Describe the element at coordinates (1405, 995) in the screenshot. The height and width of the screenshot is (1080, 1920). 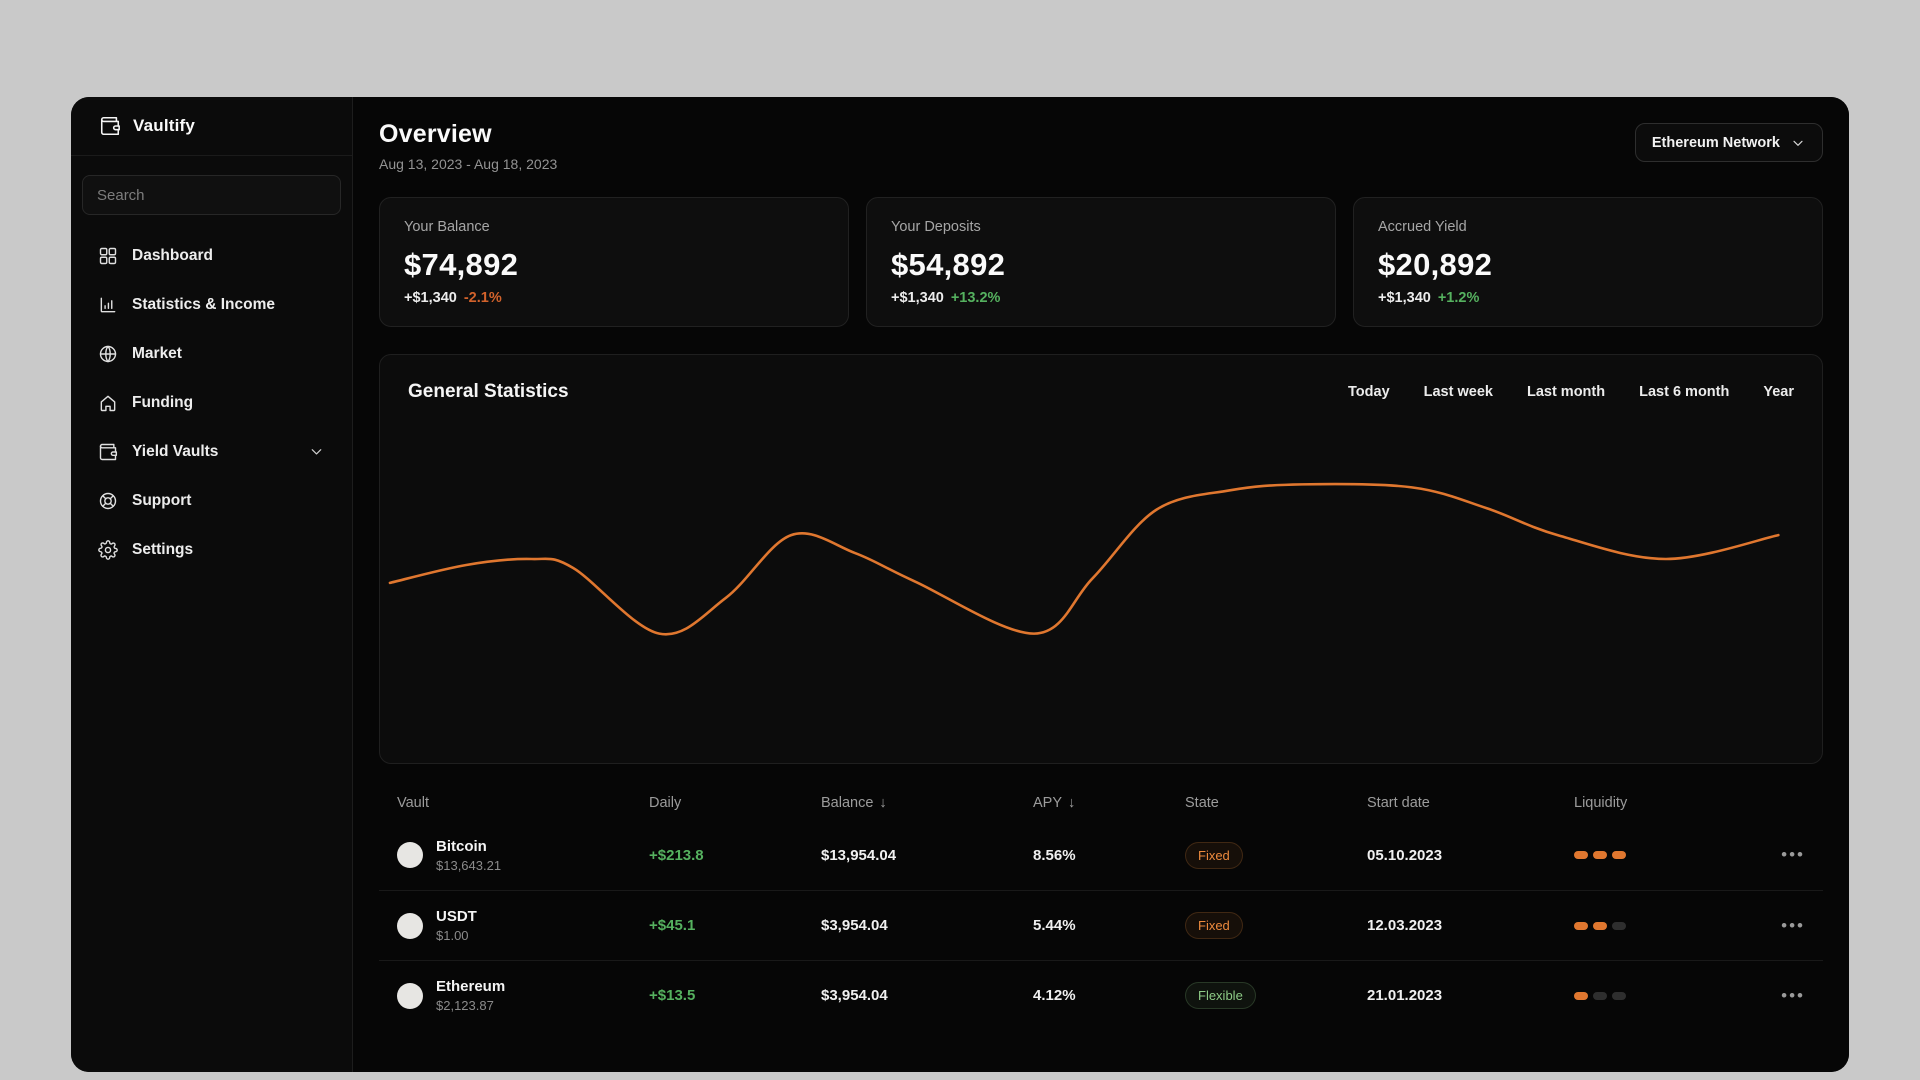
I see `start-date: 21.01.2023` at that location.